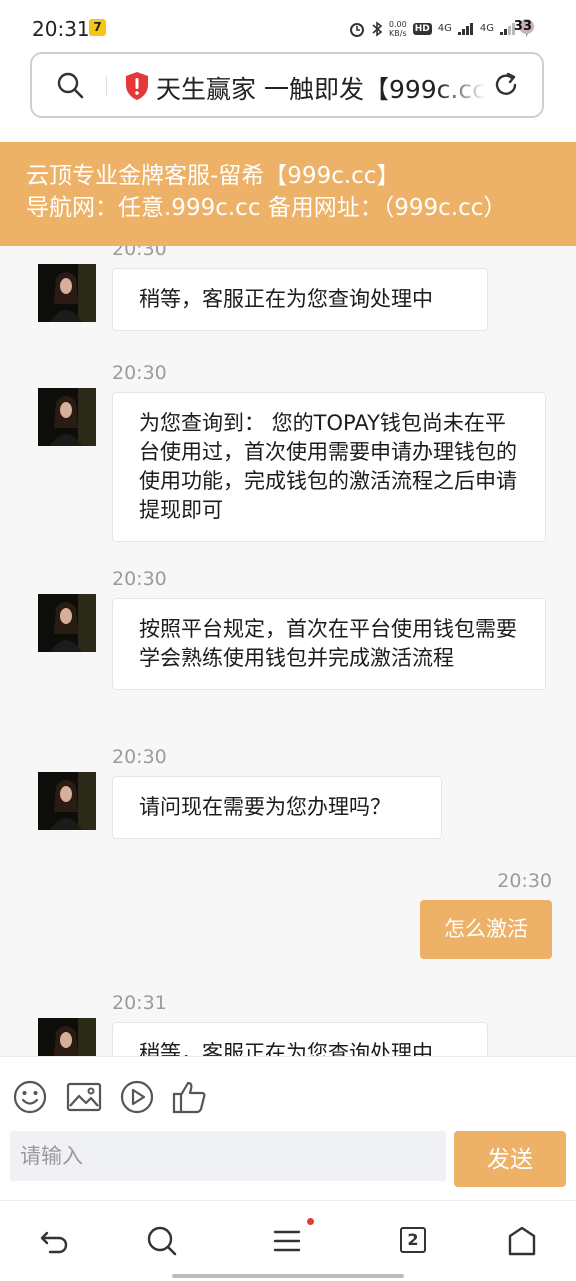  What do you see at coordinates (97, 27) in the screenshot?
I see `app-notification-icon: 7` at bounding box center [97, 27].